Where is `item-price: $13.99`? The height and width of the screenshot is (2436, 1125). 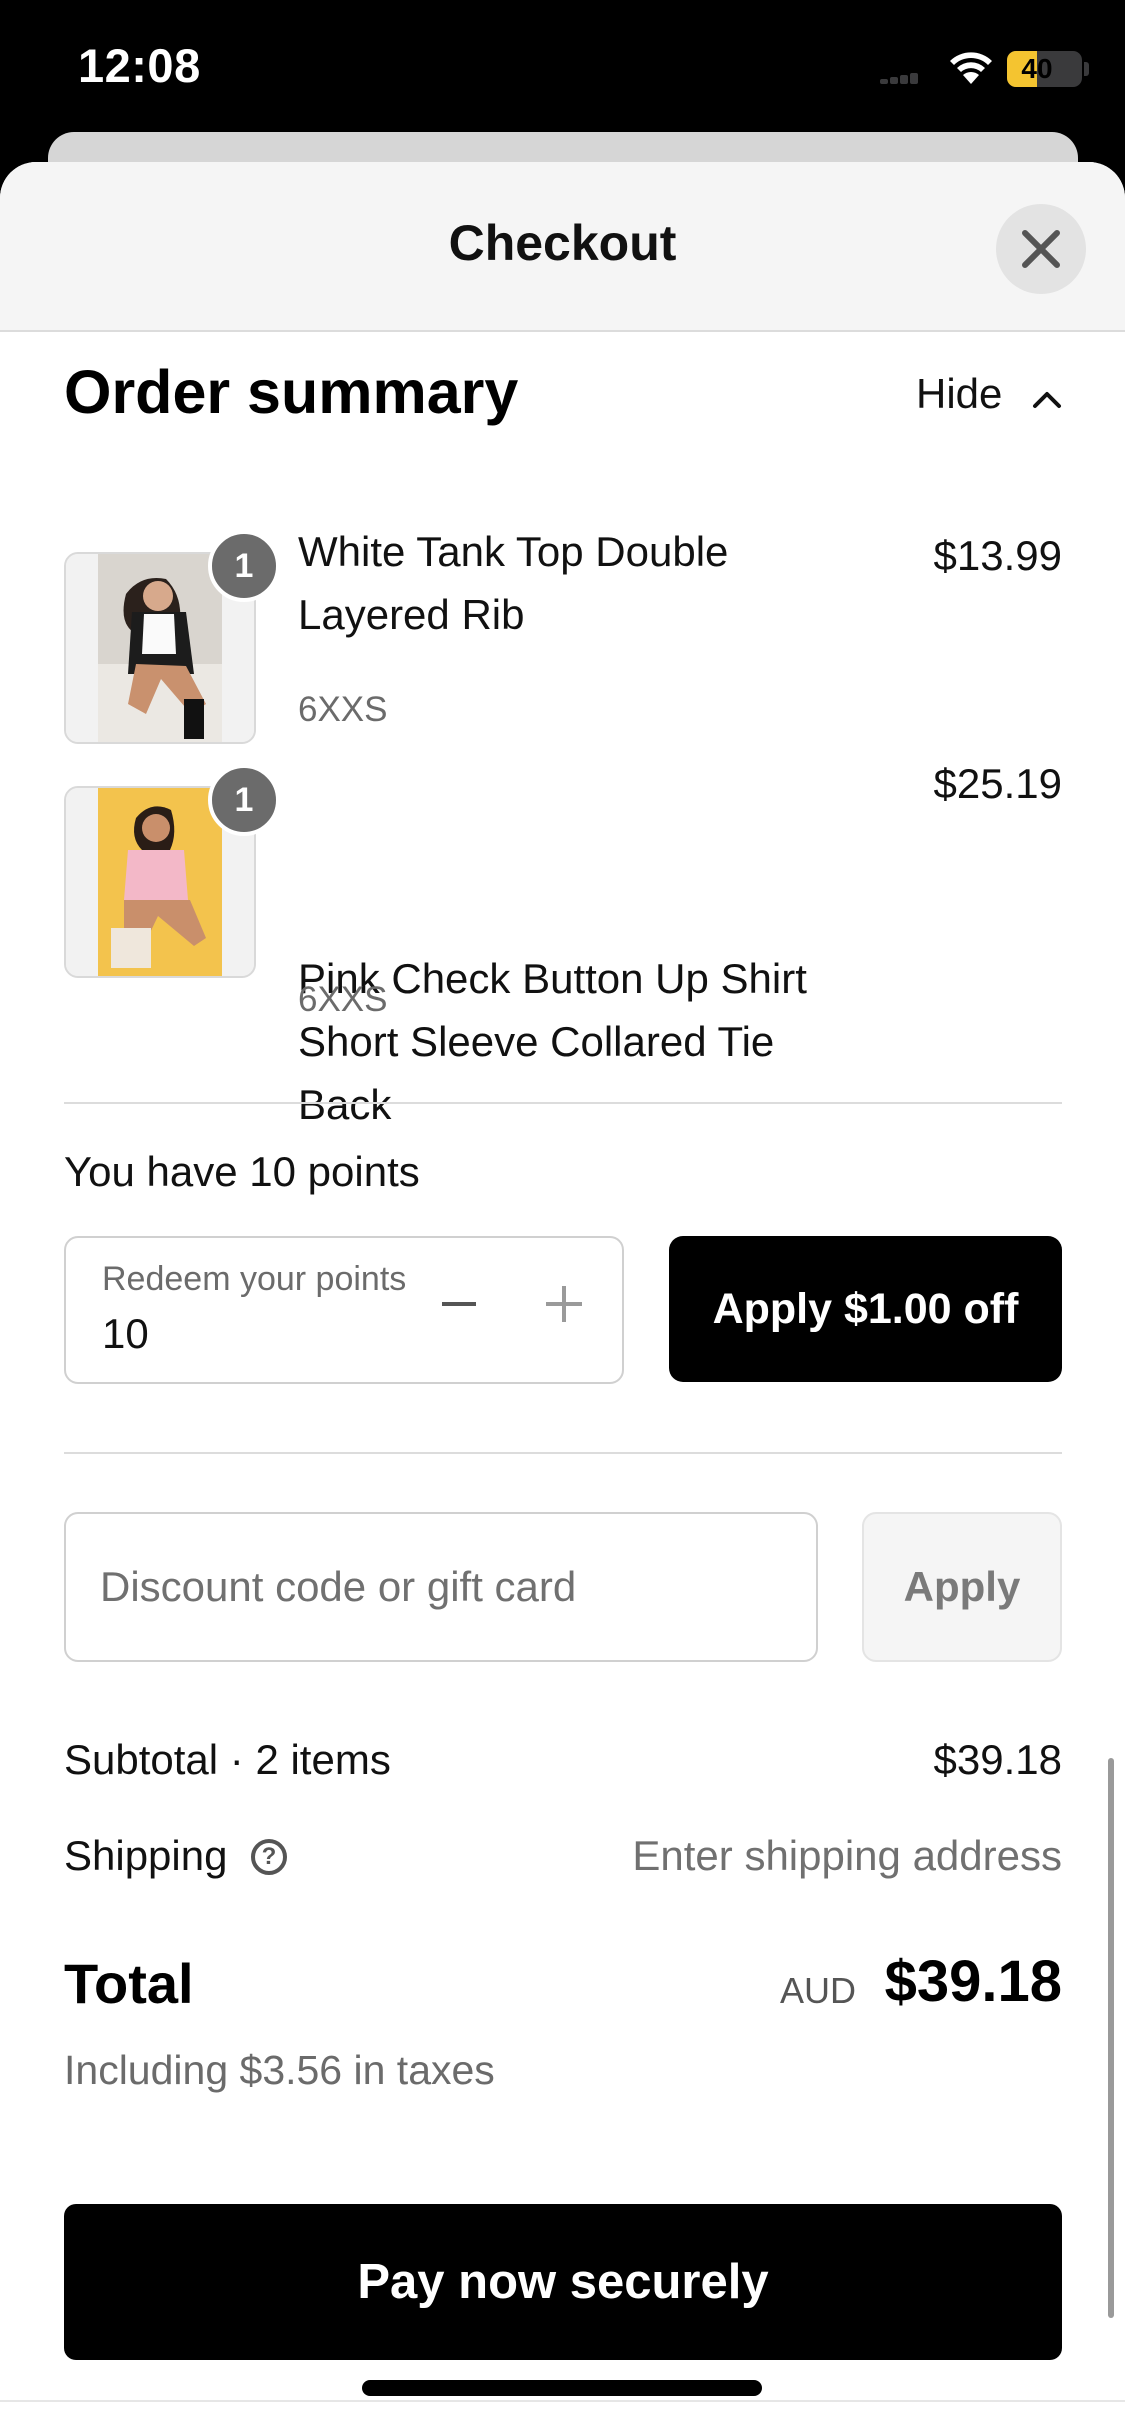 item-price: $13.99 is located at coordinates (997, 555).